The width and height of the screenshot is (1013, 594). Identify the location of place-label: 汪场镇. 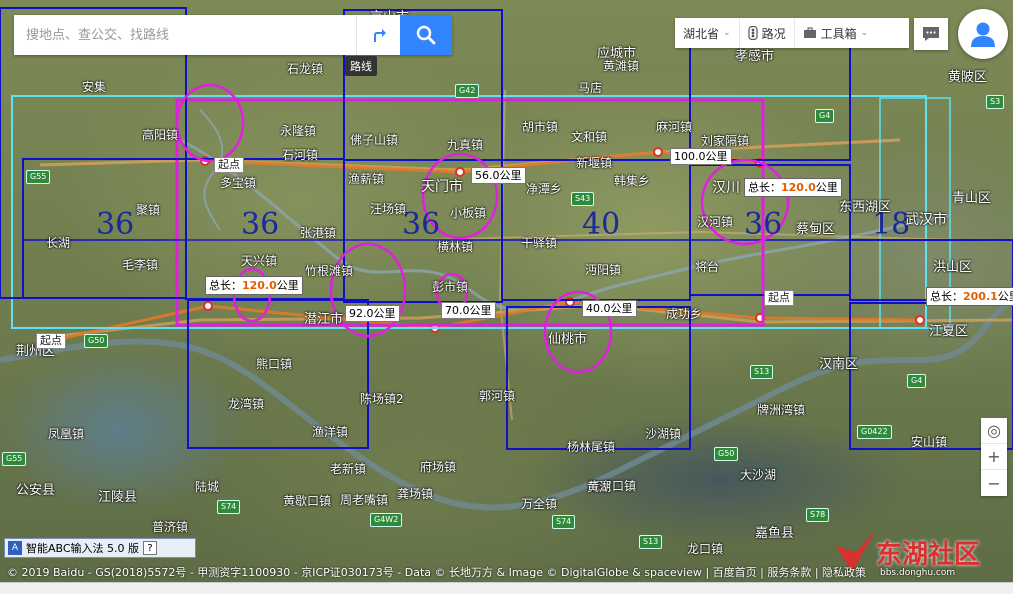
(388, 208).